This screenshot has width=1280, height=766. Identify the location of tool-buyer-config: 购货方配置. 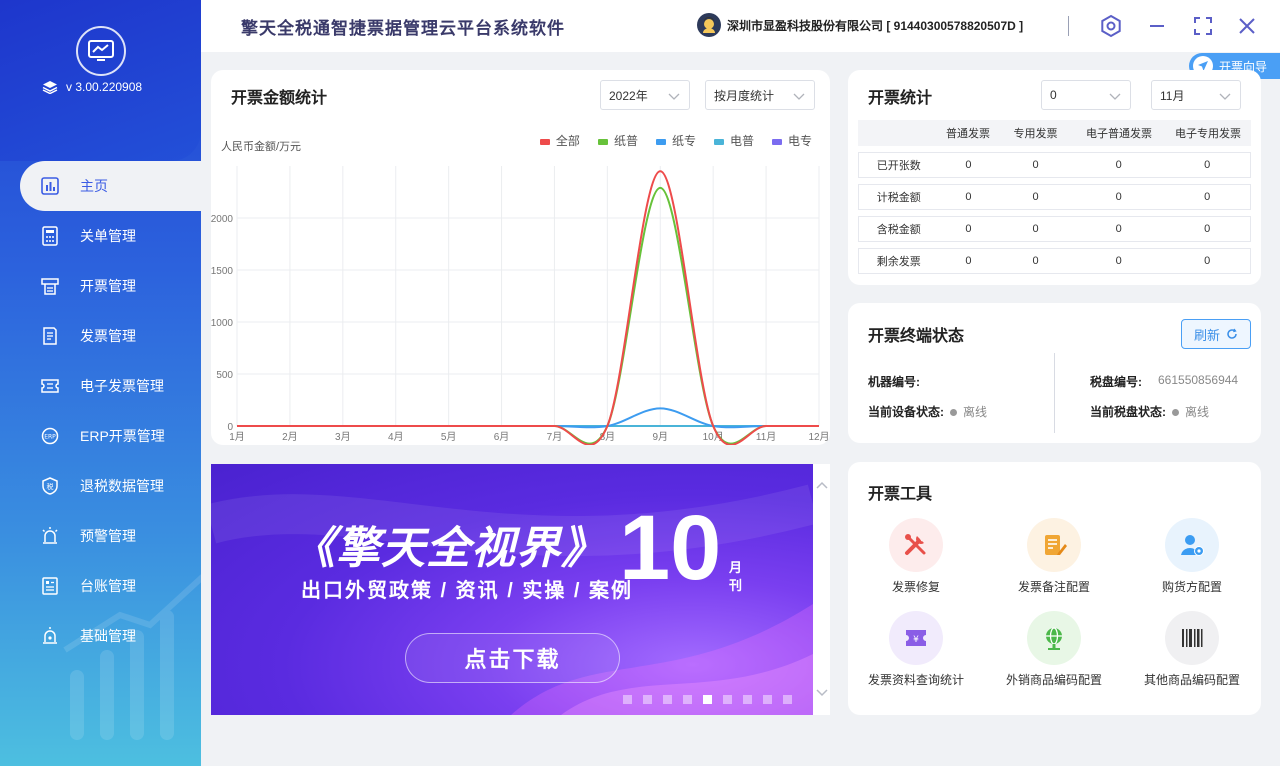
(1192, 556).